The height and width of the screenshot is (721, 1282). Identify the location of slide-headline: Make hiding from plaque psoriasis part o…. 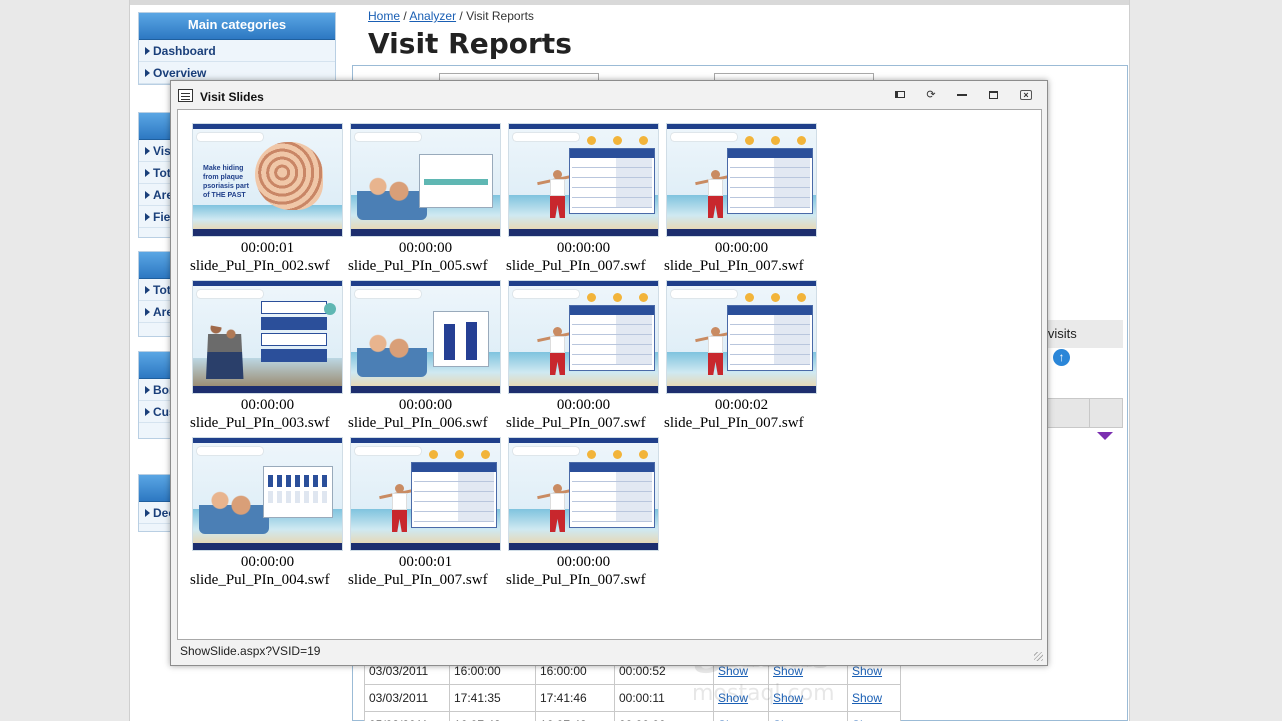
(226, 182).